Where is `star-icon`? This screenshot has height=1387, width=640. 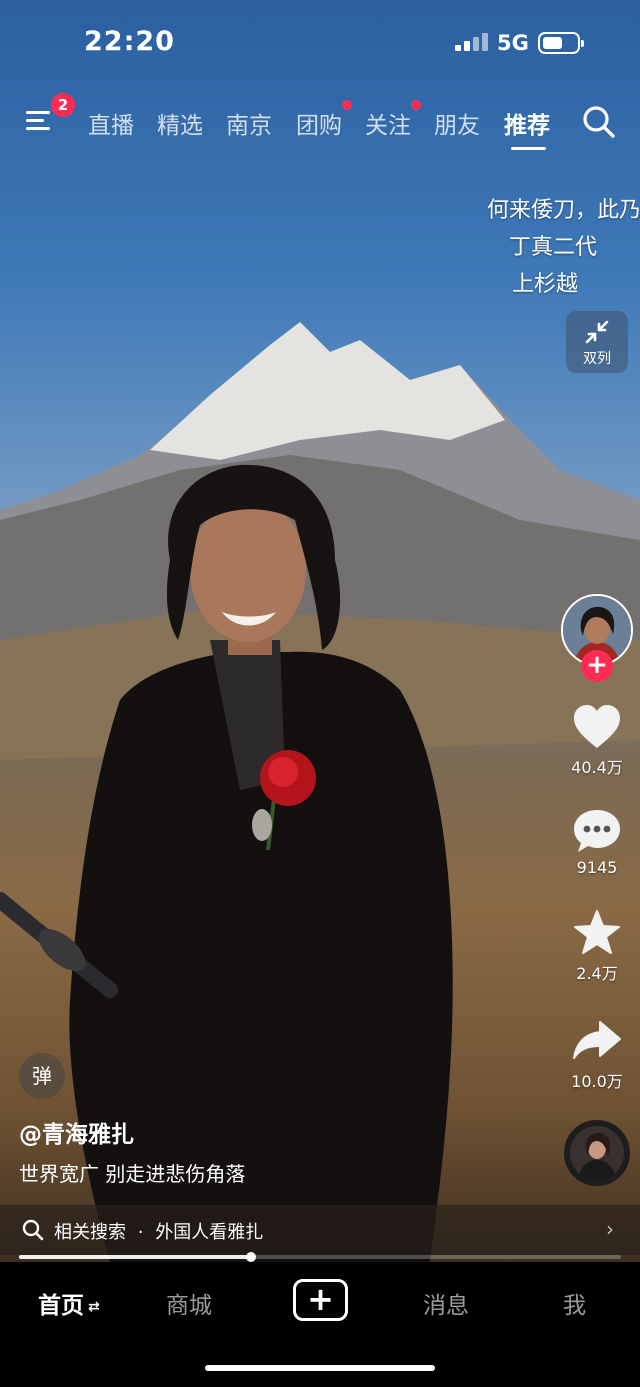 star-icon is located at coordinates (597, 932).